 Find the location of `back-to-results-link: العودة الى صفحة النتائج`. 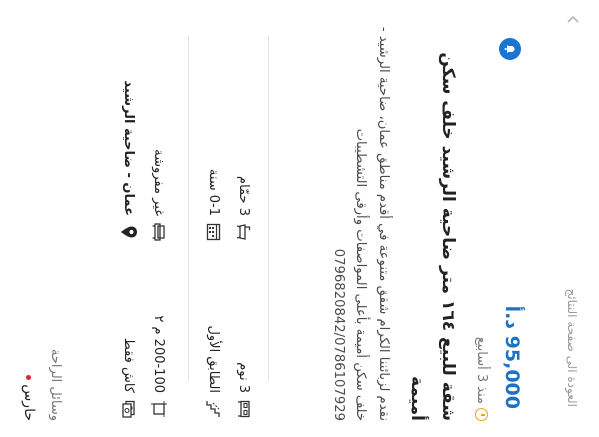

back-to-results-link: العودة الى صفحة النتائج is located at coordinates (572, 348).